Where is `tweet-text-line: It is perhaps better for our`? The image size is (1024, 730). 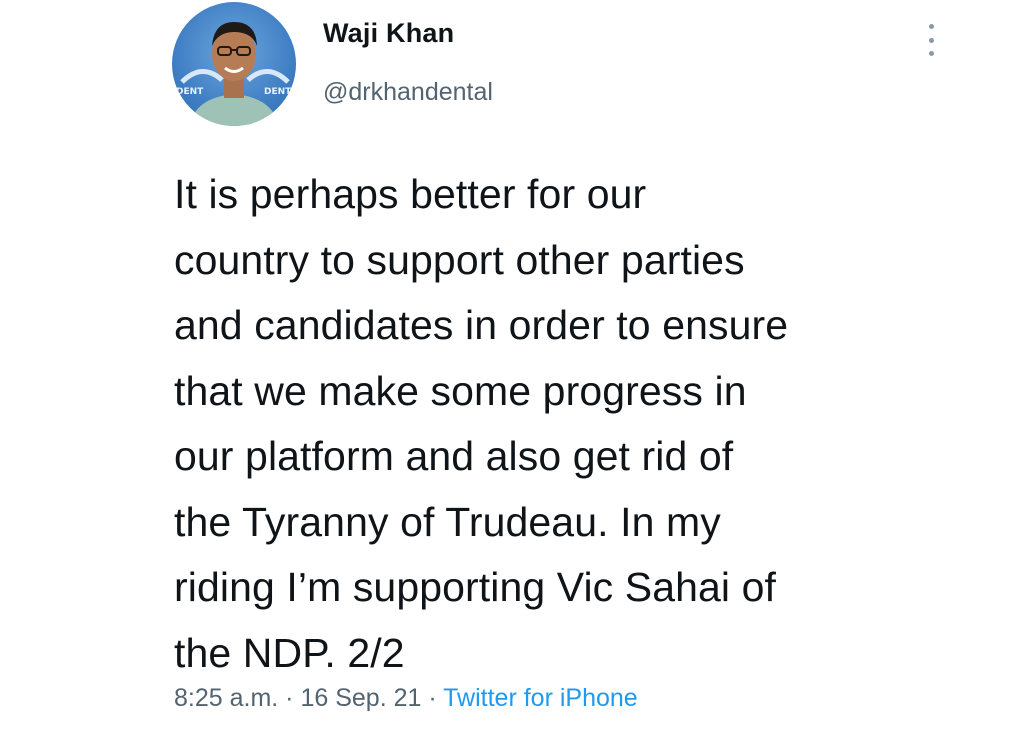 tweet-text-line: It is perhaps better for our is located at coordinates (410, 194).